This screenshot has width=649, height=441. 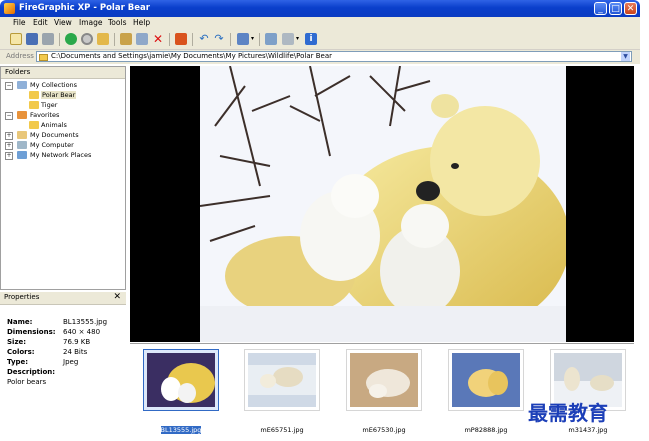 What do you see at coordinates (71, 39) in the screenshot?
I see `forward-circle-icon` at bounding box center [71, 39].